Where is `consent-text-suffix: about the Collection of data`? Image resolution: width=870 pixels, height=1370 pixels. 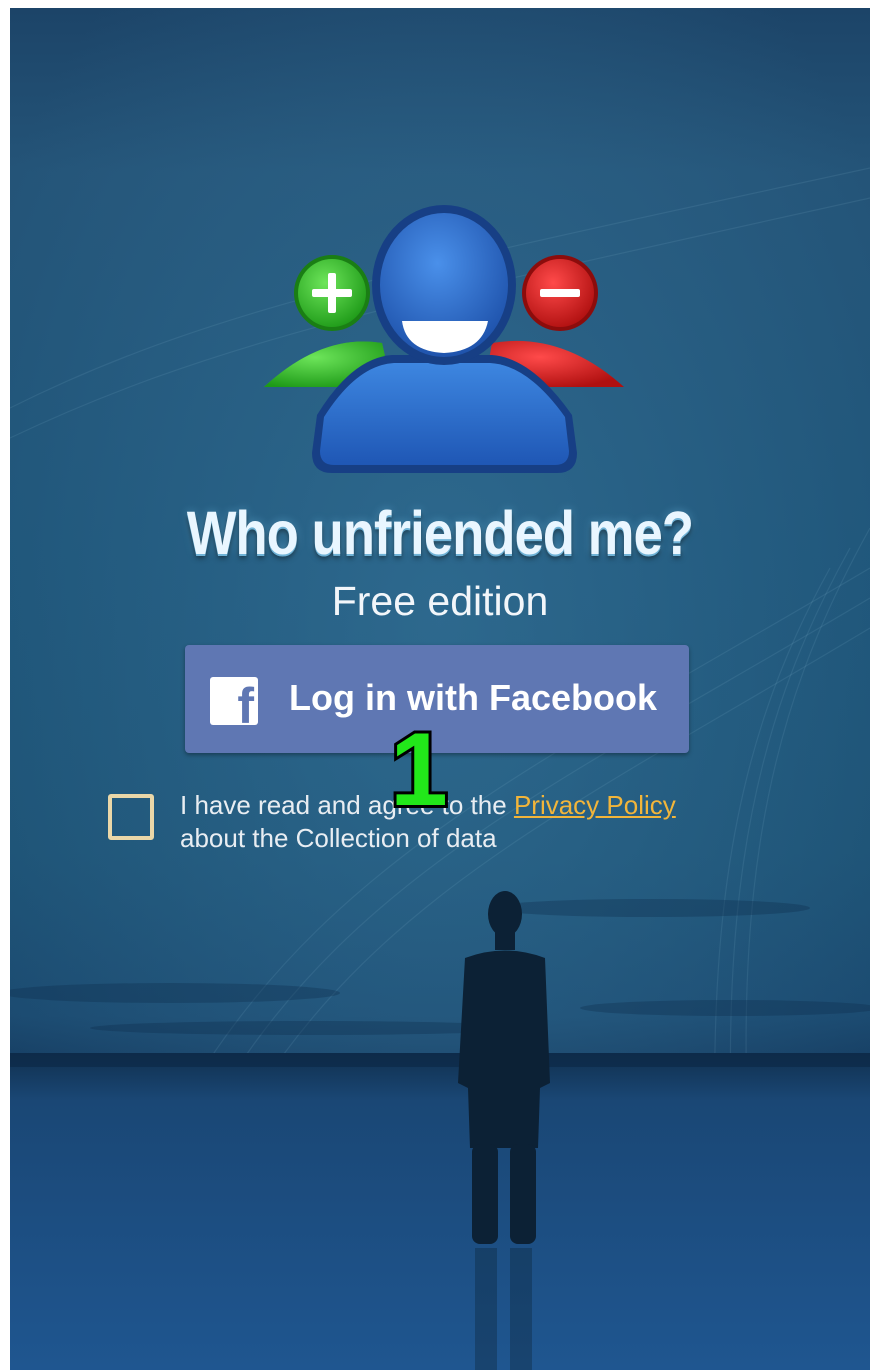 consent-text-suffix: about the Collection of data is located at coordinates (338, 838).